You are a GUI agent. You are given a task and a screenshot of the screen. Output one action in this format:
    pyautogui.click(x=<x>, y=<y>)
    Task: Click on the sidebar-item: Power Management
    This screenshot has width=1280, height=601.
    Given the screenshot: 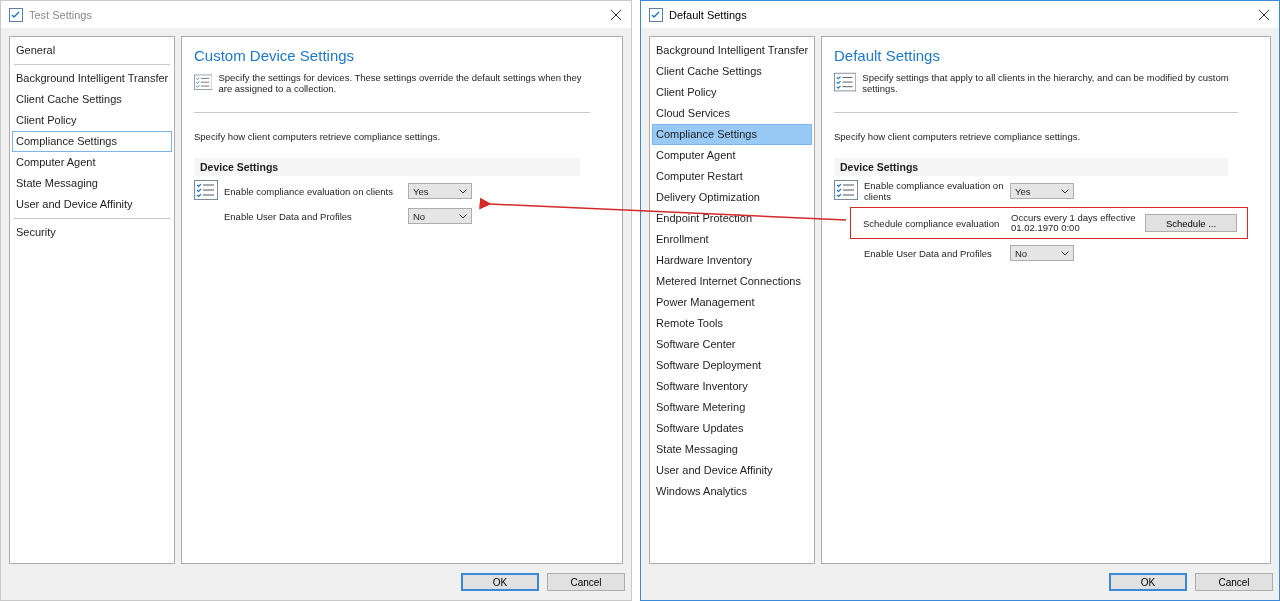 What is the action you would take?
    pyautogui.click(x=732, y=302)
    